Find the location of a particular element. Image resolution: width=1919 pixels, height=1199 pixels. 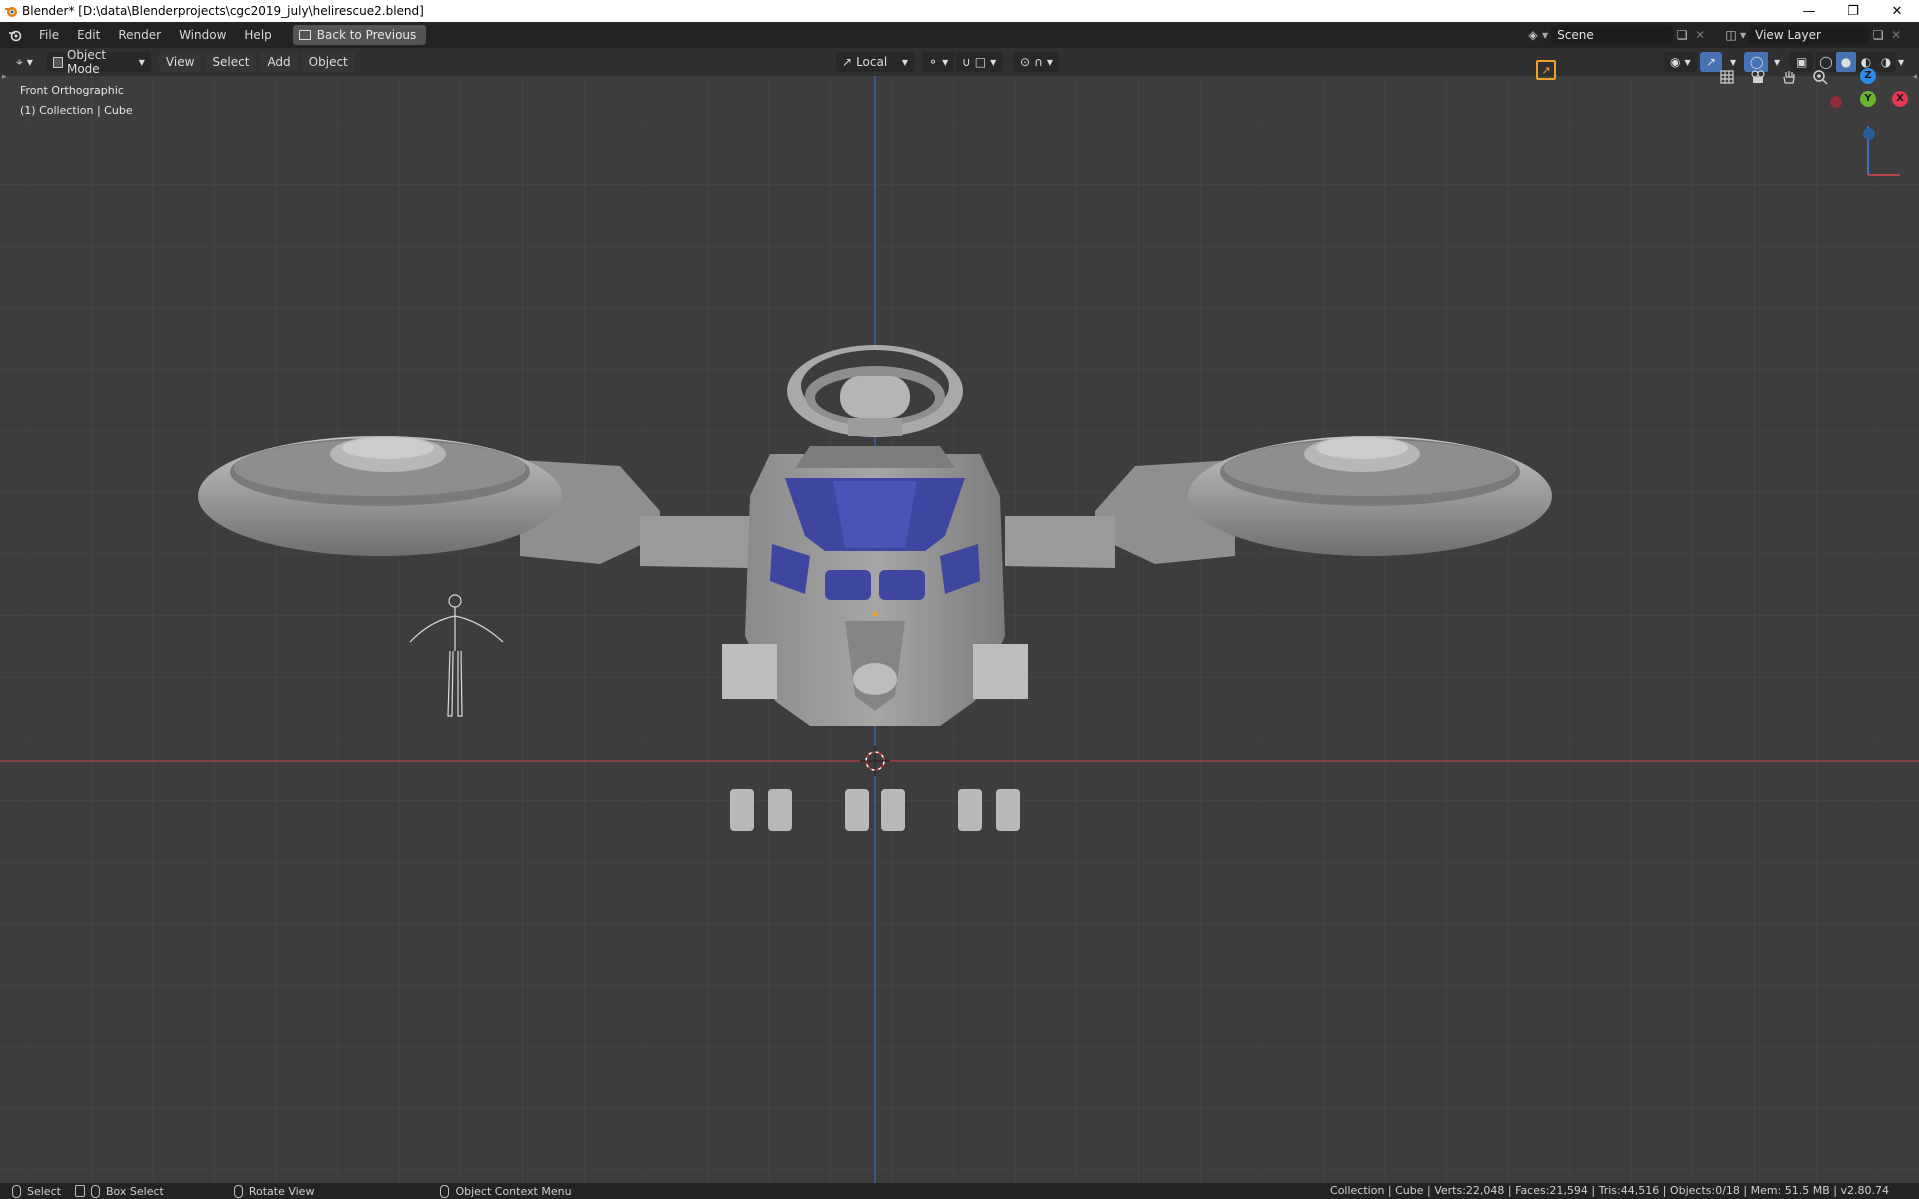

snap-target-icon: □ is located at coordinates (980, 62).